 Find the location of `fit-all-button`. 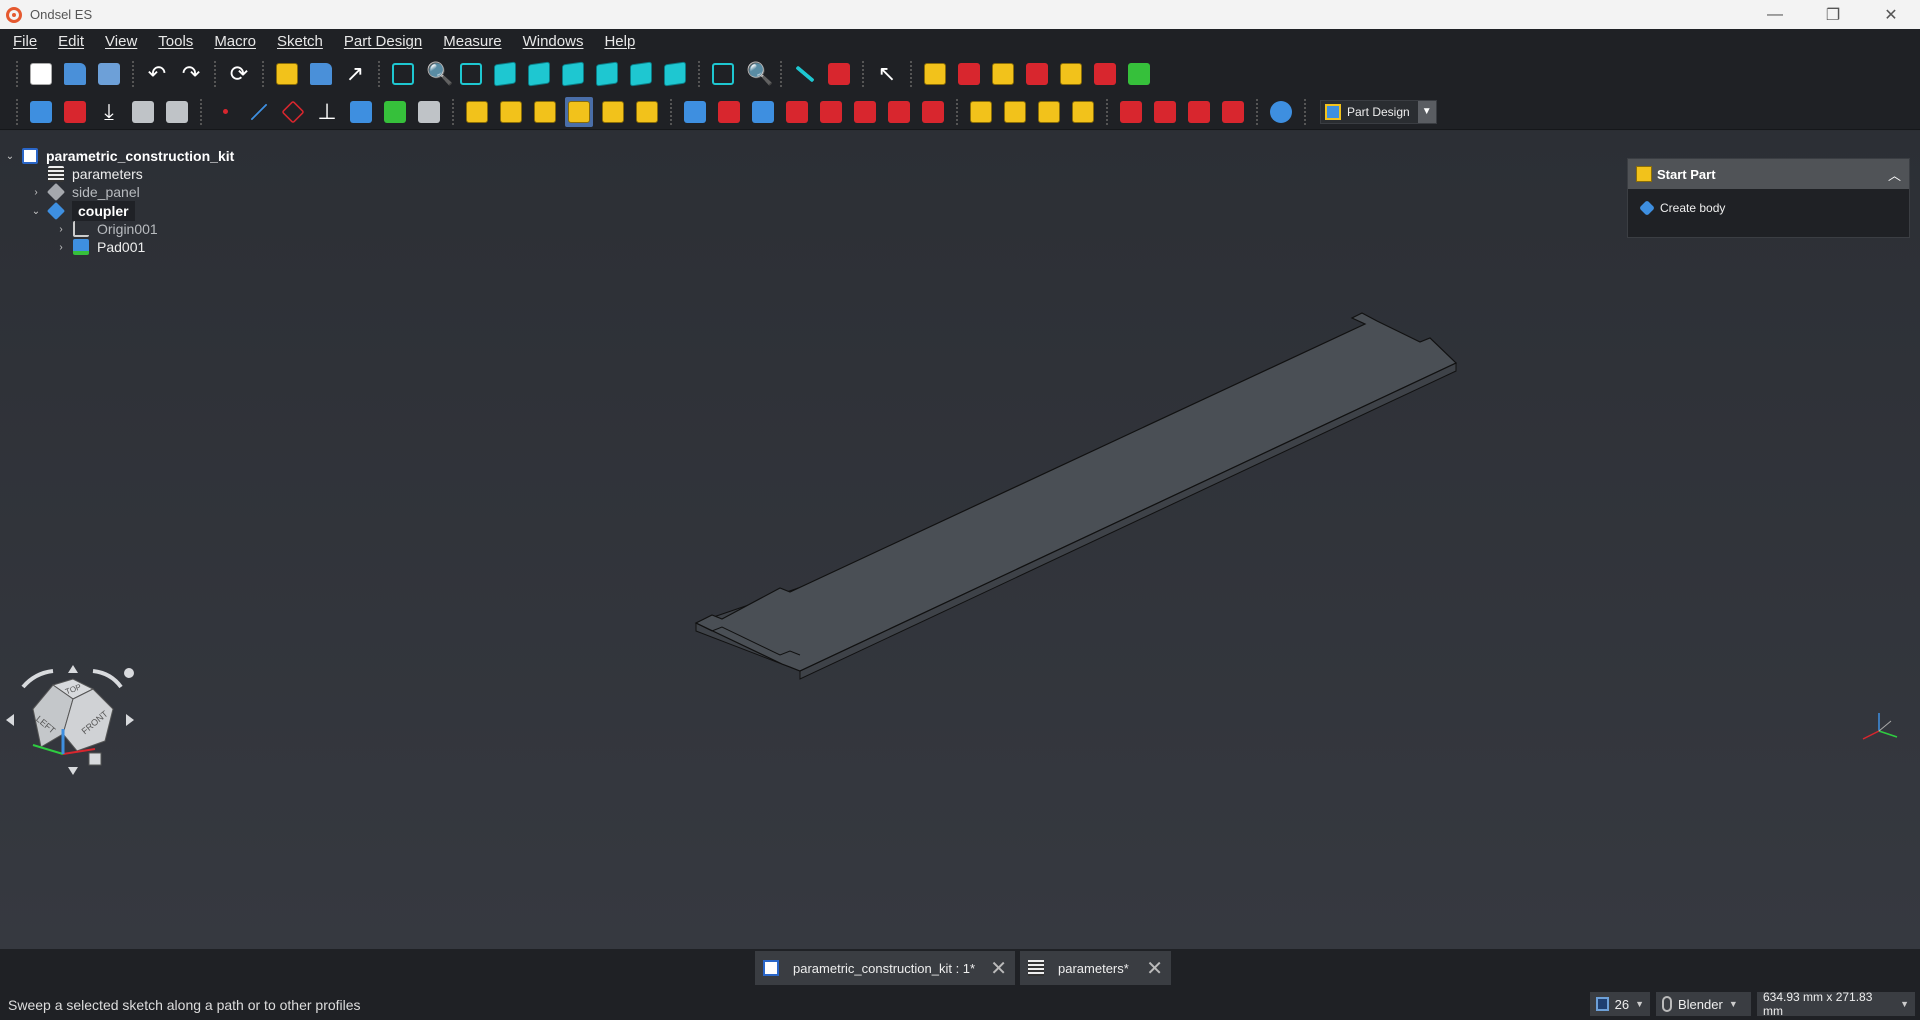

fit-all-button is located at coordinates (403, 74).